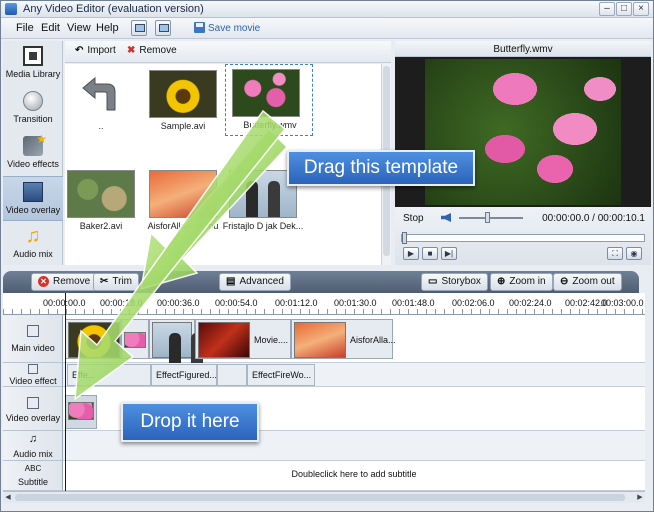  I want to click on drag-callout: Drag this template, so click(381, 168).